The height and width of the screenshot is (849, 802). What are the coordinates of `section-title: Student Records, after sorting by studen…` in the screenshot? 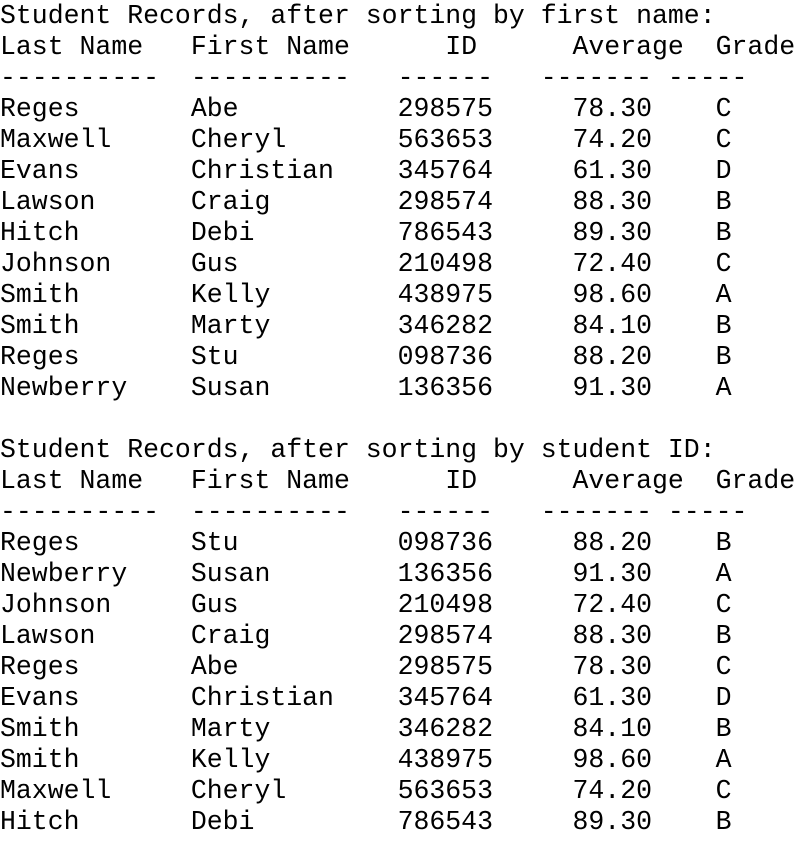 It's located at (358, 450).